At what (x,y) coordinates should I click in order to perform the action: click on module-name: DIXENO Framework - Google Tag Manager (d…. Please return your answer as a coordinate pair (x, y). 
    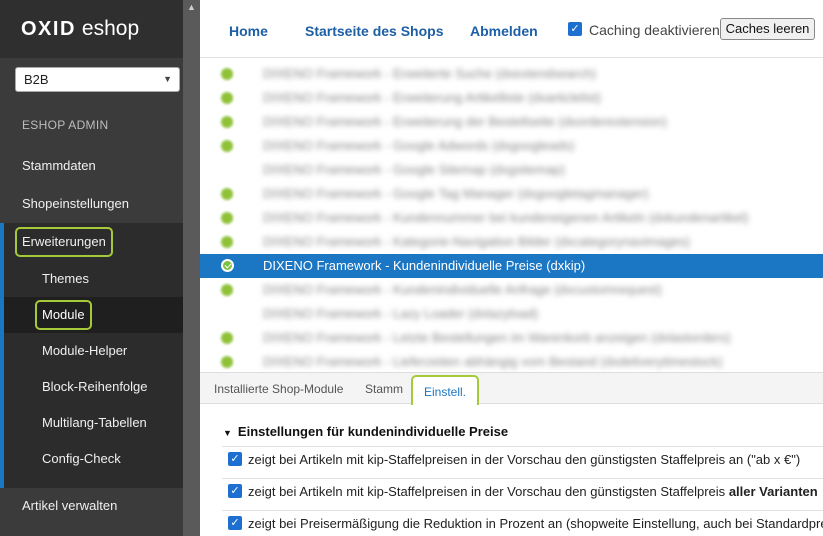
    Looking at the image, I should click on (456, 193).